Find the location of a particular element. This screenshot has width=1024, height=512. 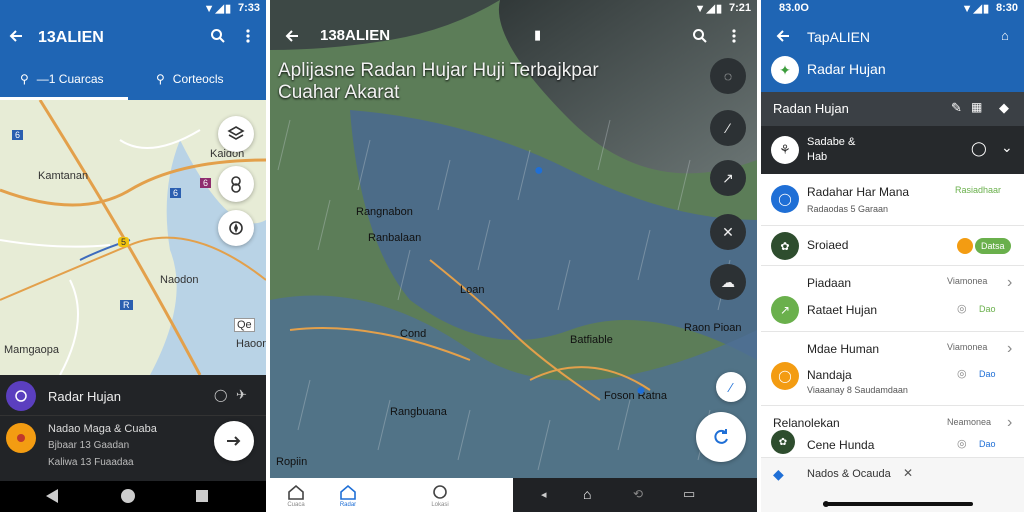

map-label: Raon Pioan is located at coordinates (713, 328).